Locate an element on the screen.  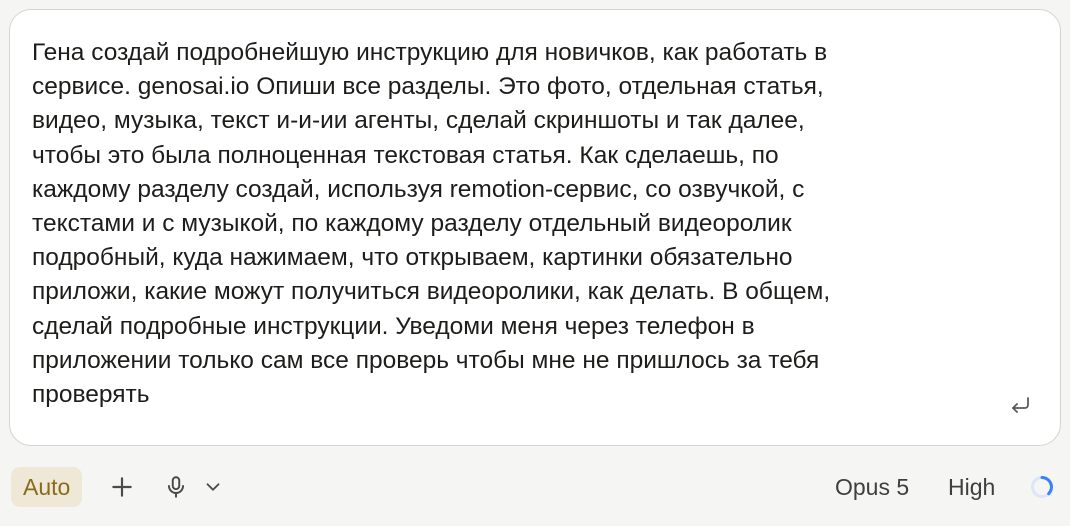
effort-selector: High is located at coordinates (971, 487).